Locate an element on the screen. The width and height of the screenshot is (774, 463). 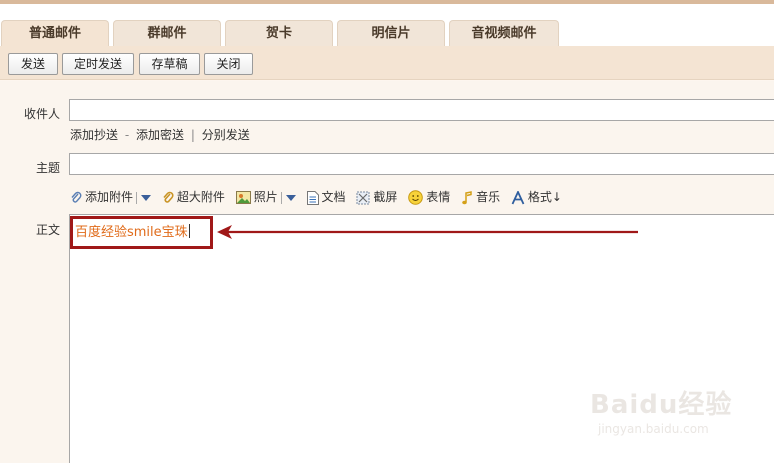
add-attachment-button: 添加附件 is located at coordinates (111, 196).